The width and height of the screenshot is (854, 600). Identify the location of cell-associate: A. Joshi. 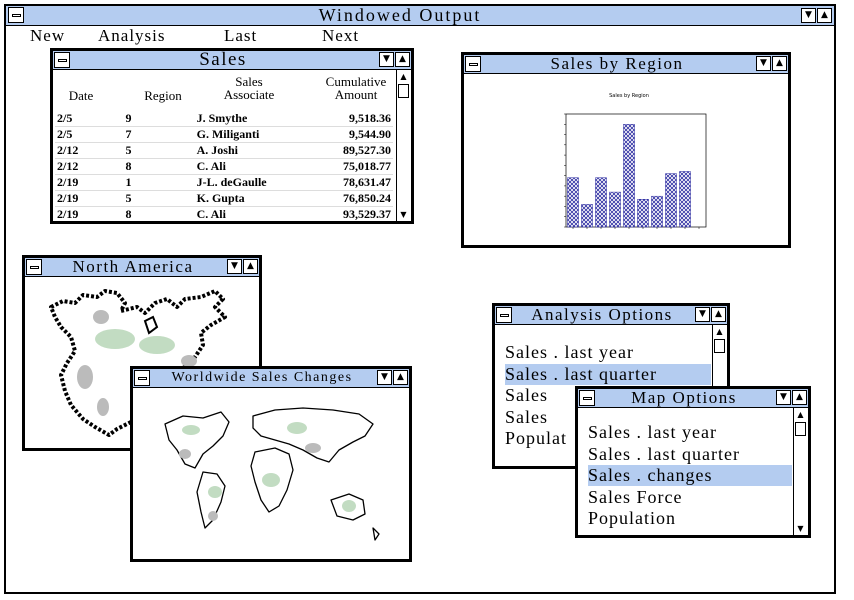
(253, 150).